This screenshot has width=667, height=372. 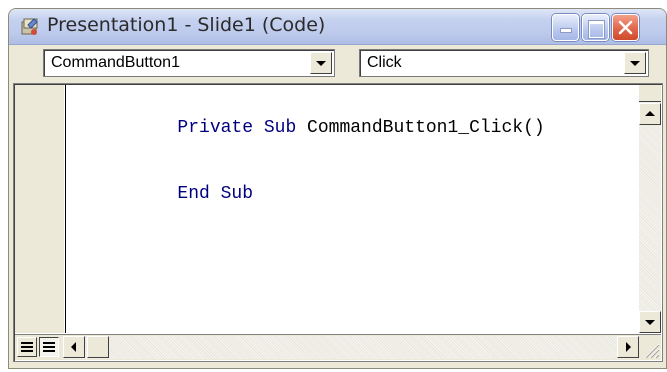 I want to click on vertical-scrollbar, so click(x=650, y=209).